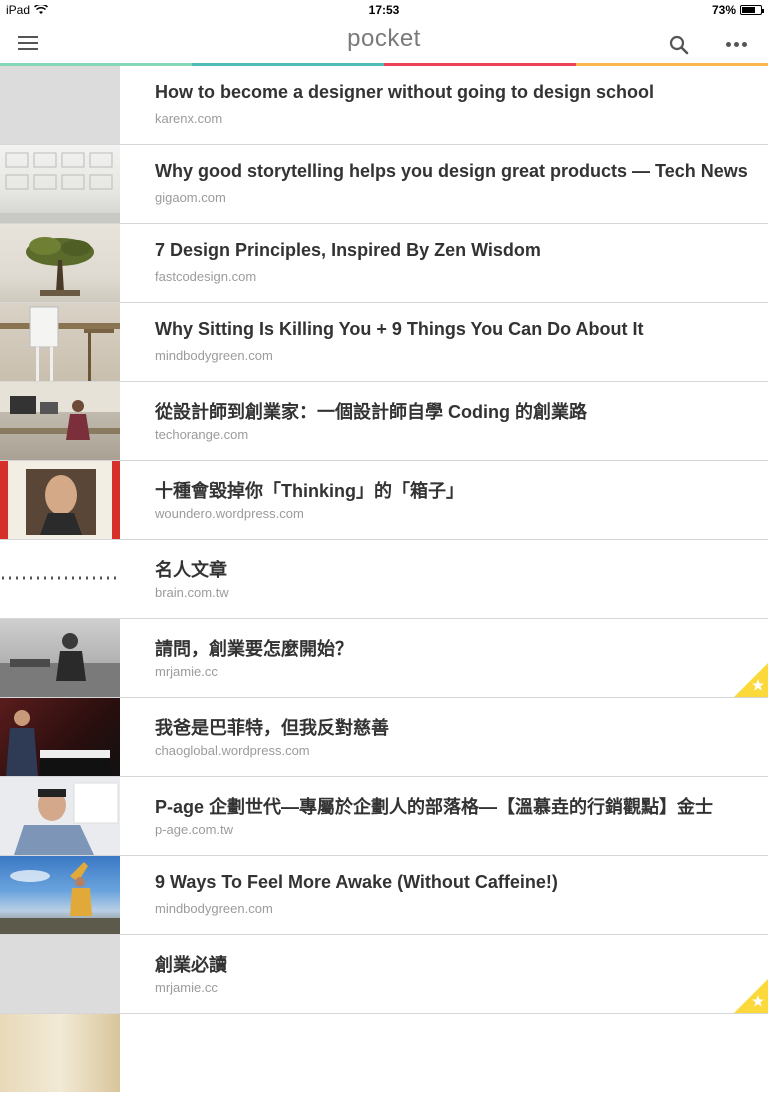  What do you see at coordinates (434, 807) in the screenshot?
I see `article-title: P-age 企劃世代—專屬於企劃人的部落格—【溫慕垚的行銷觀點】金士` at bounding box center [434, 807].